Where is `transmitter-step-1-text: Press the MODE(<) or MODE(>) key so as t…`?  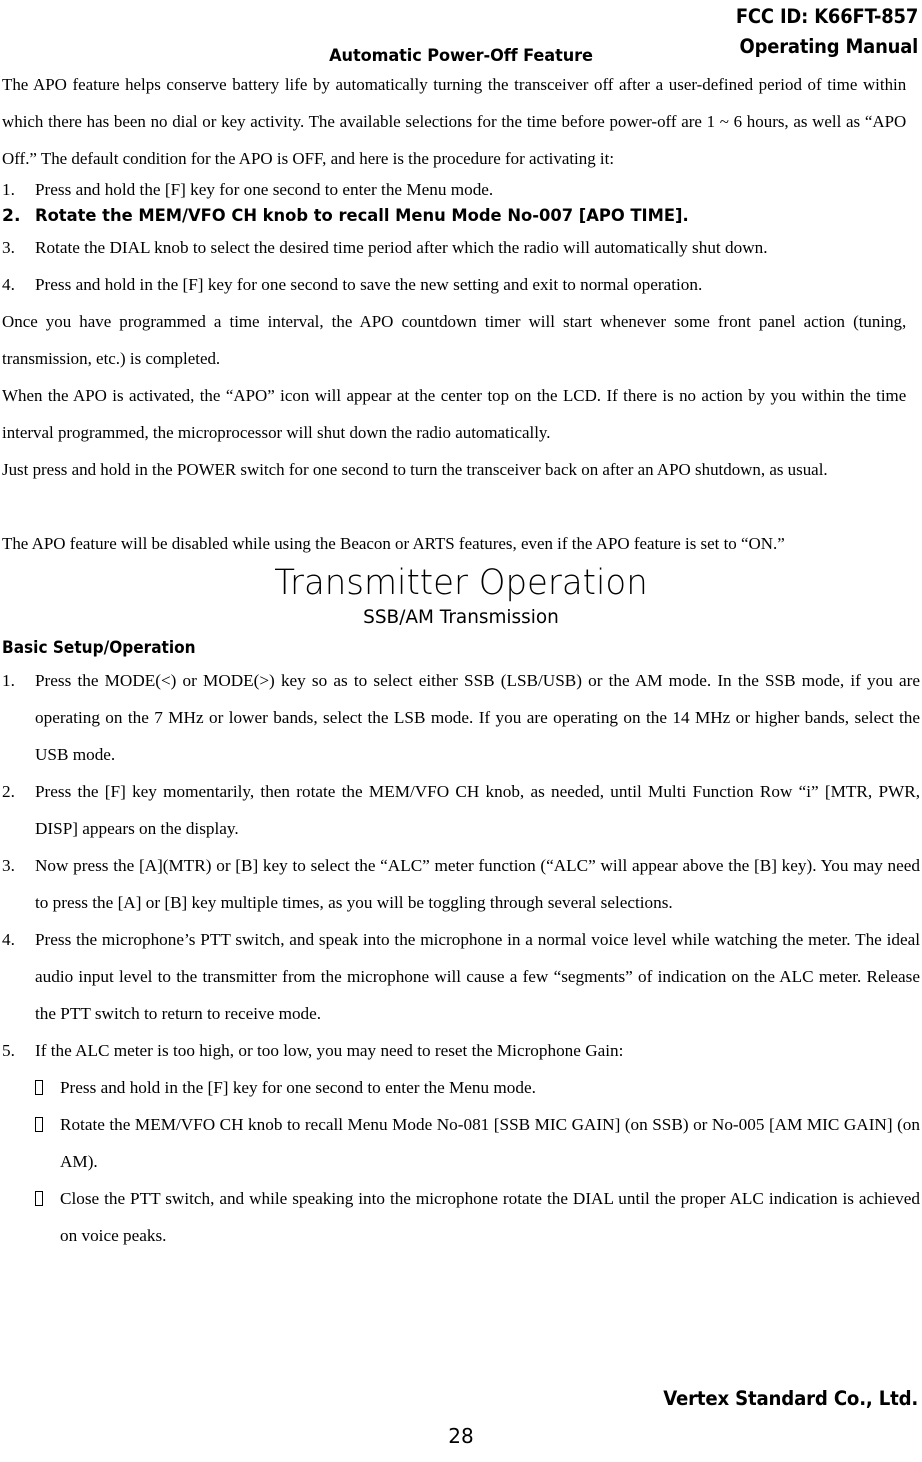 transmitter-step-1-text: Press the MODE(<) or MODE(>) key so as t… is located at coordinates (477, 717).